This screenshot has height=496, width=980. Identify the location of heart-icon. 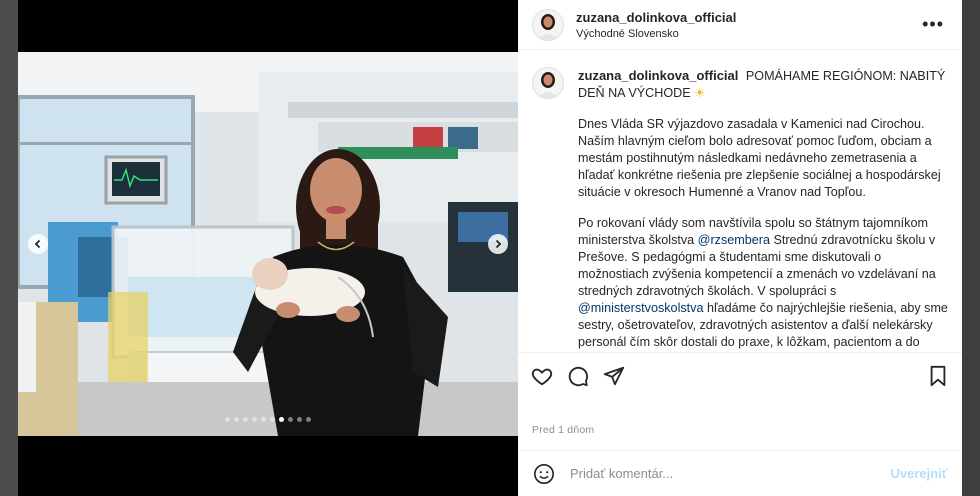
(542, 376).